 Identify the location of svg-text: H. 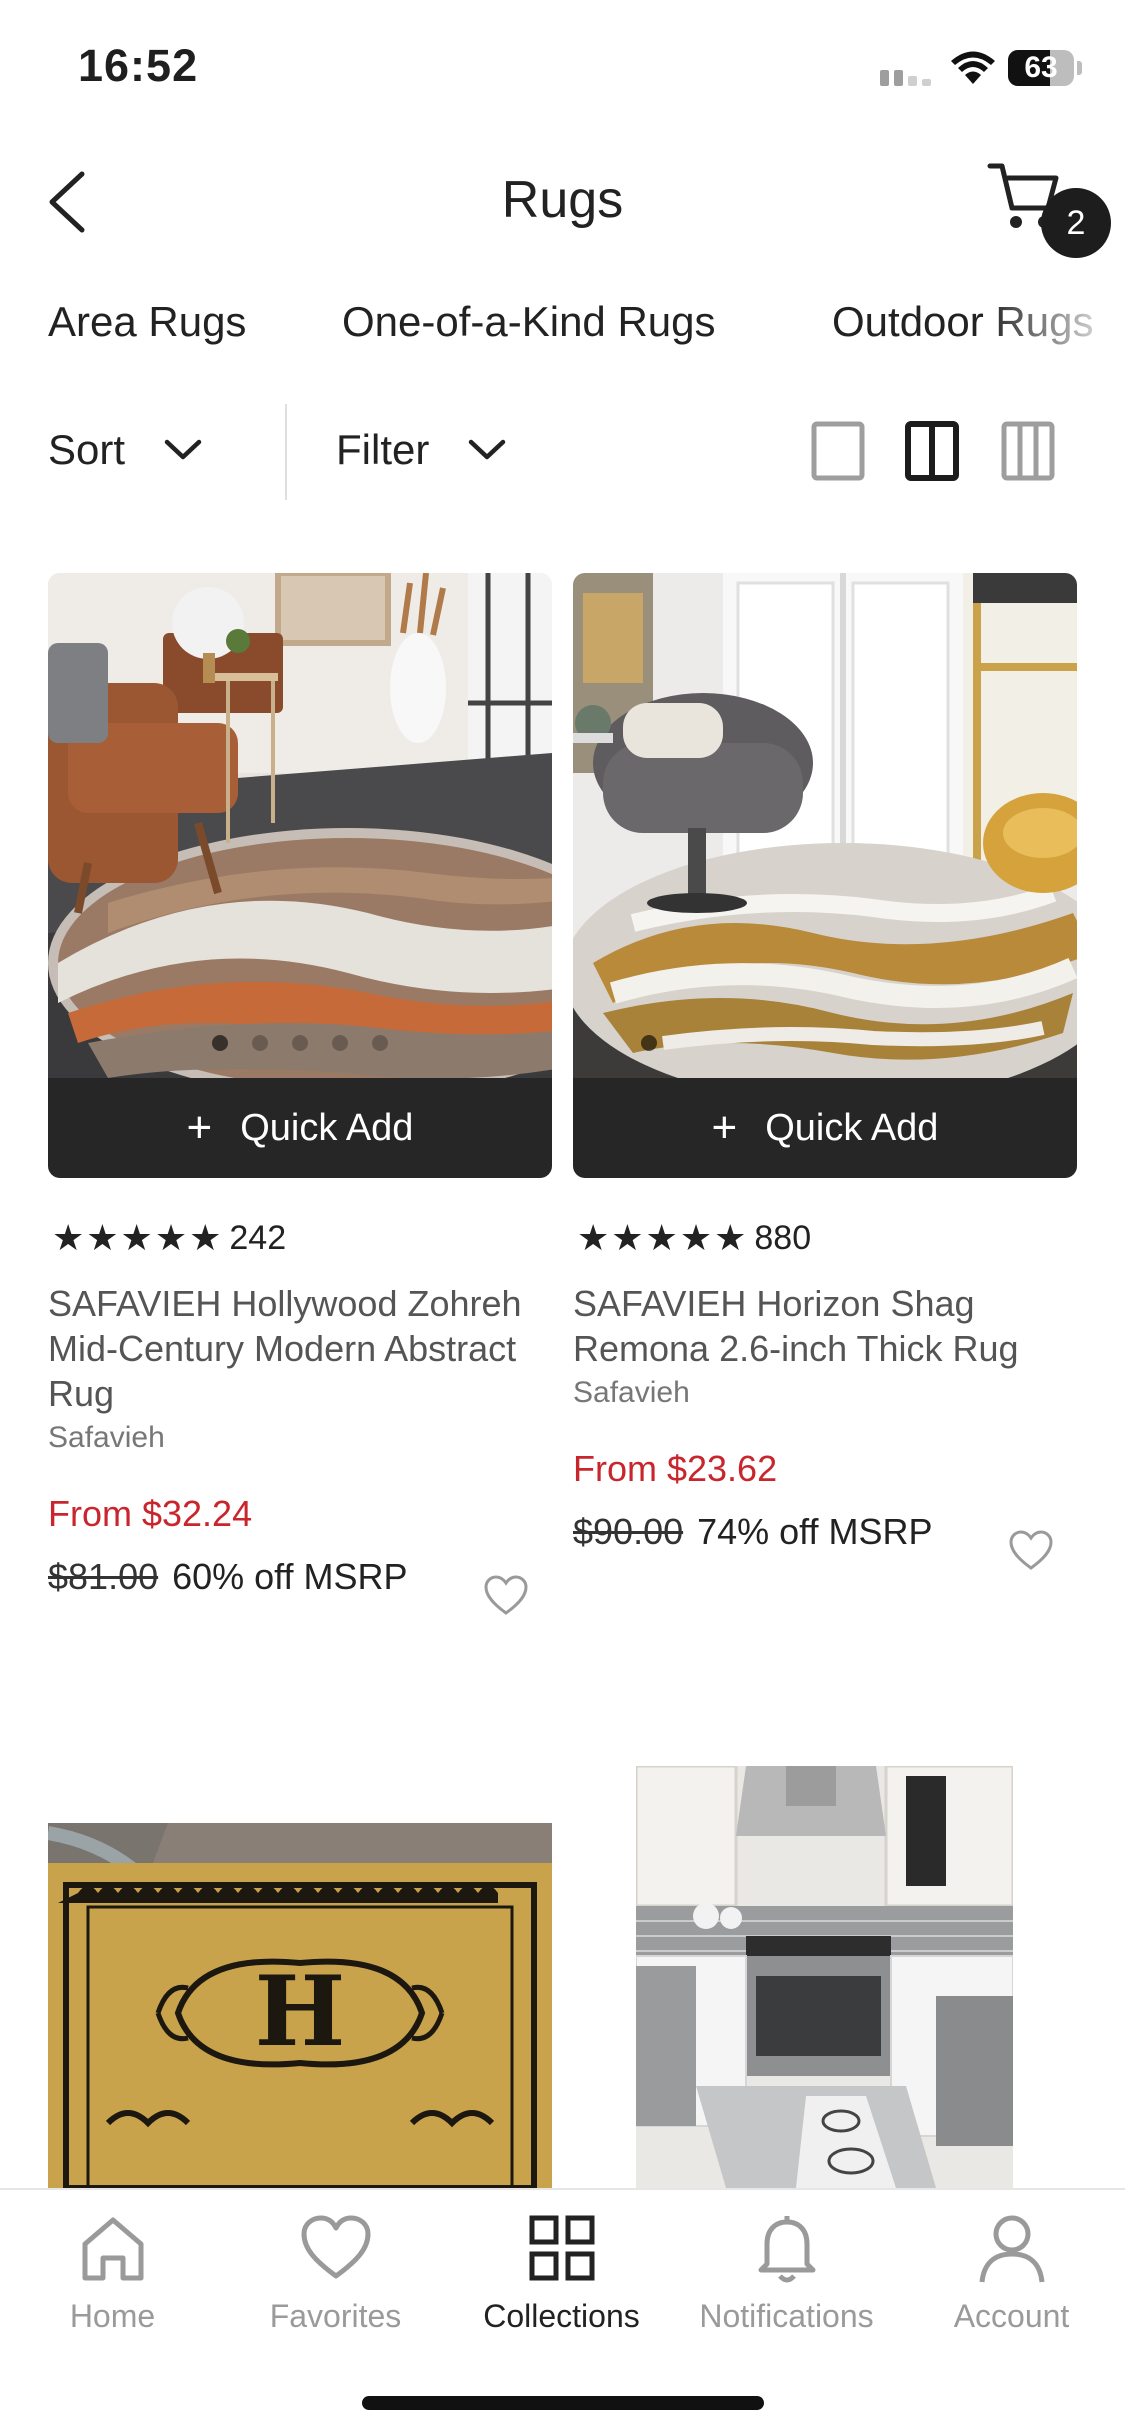
(300, 2011).